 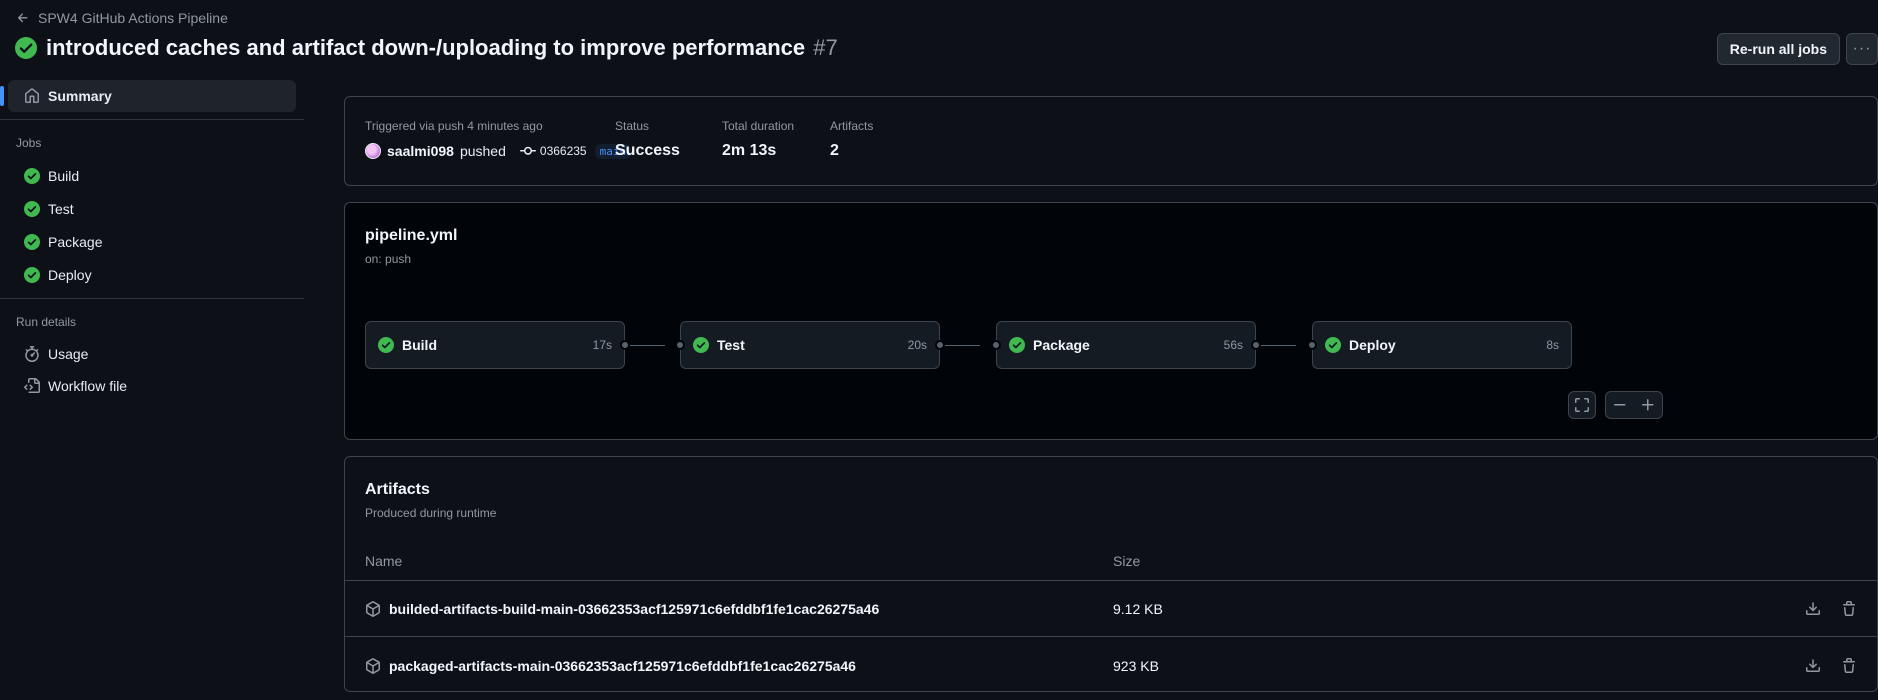 I want to click on trigger-label: Triggered via push 4 minutes ago, so click(x=454, y=126).